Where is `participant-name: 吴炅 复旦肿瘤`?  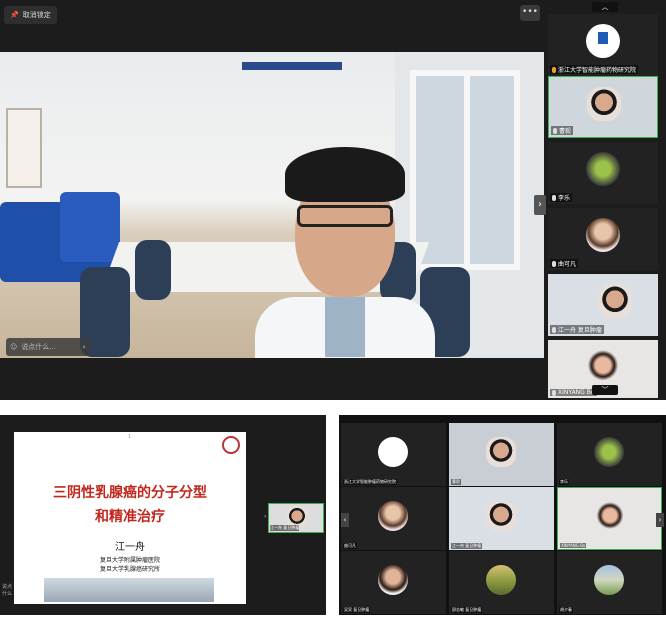 participant-name: 吴炅 复旦肿瘤 is located at coordinates (357, 610).